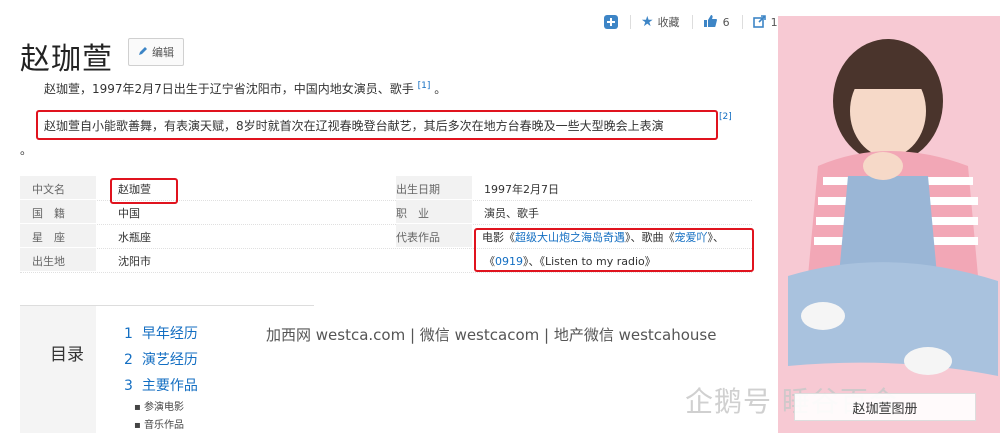 The image size is (1000, 433). I want to click on info-value: 中国, so click(129, 213).